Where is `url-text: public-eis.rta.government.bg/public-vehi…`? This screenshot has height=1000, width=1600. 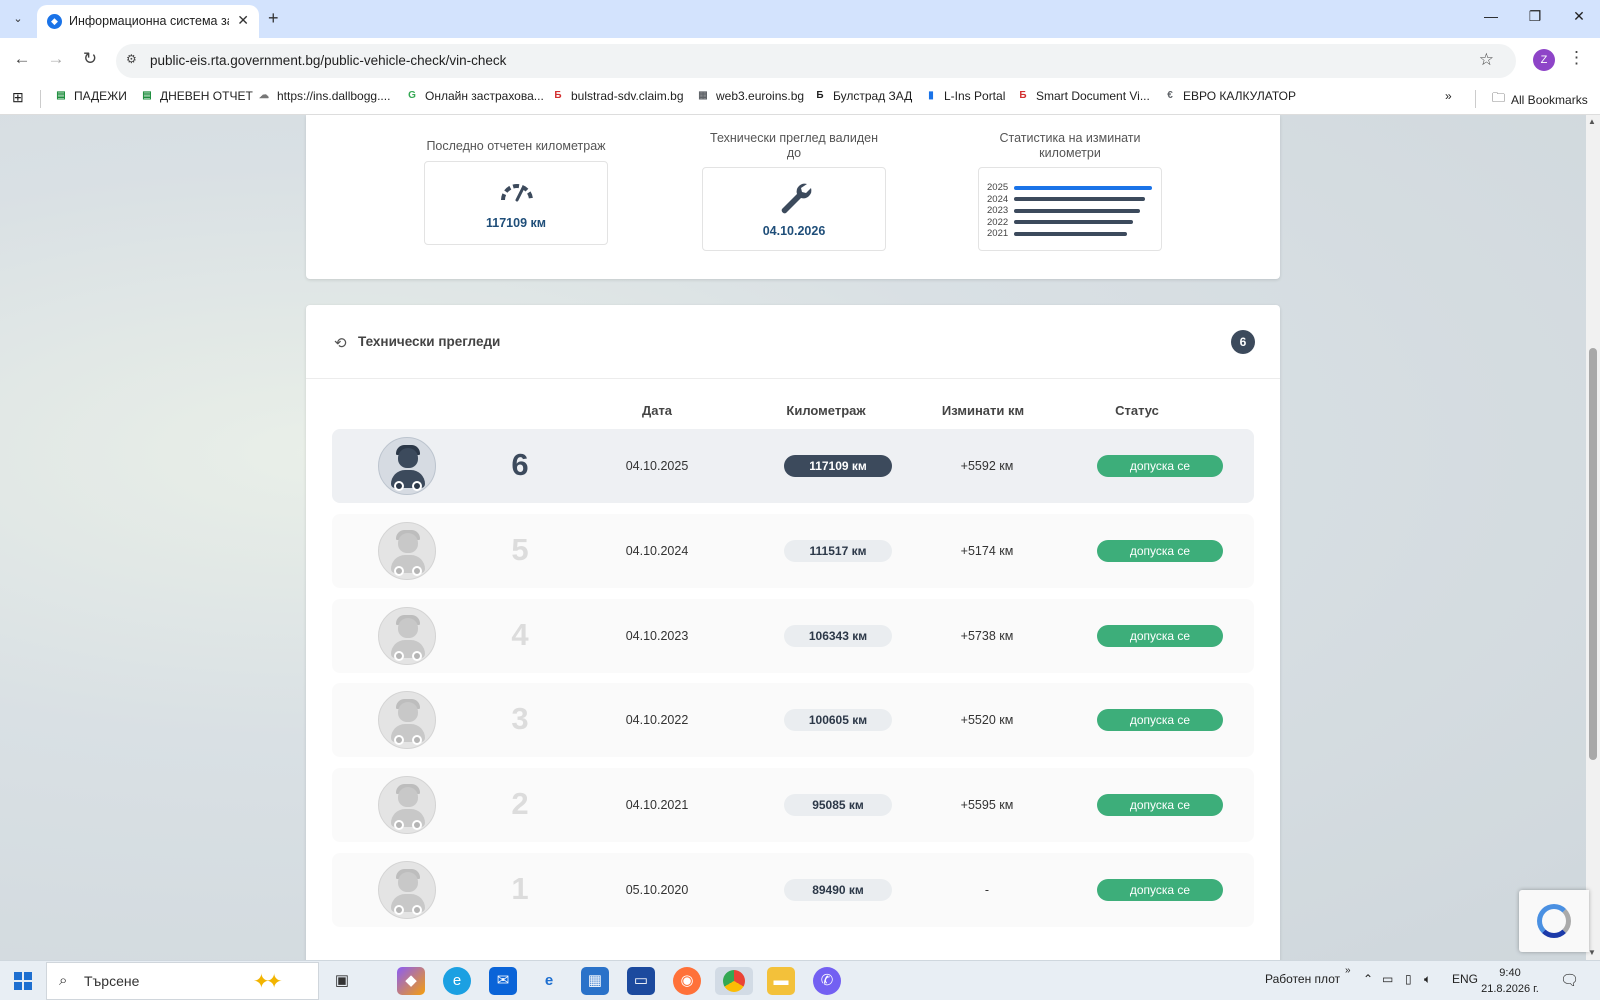
url-text: public-eis.rta.government.bg/public-vehi… is located at coordinates (328, 60).